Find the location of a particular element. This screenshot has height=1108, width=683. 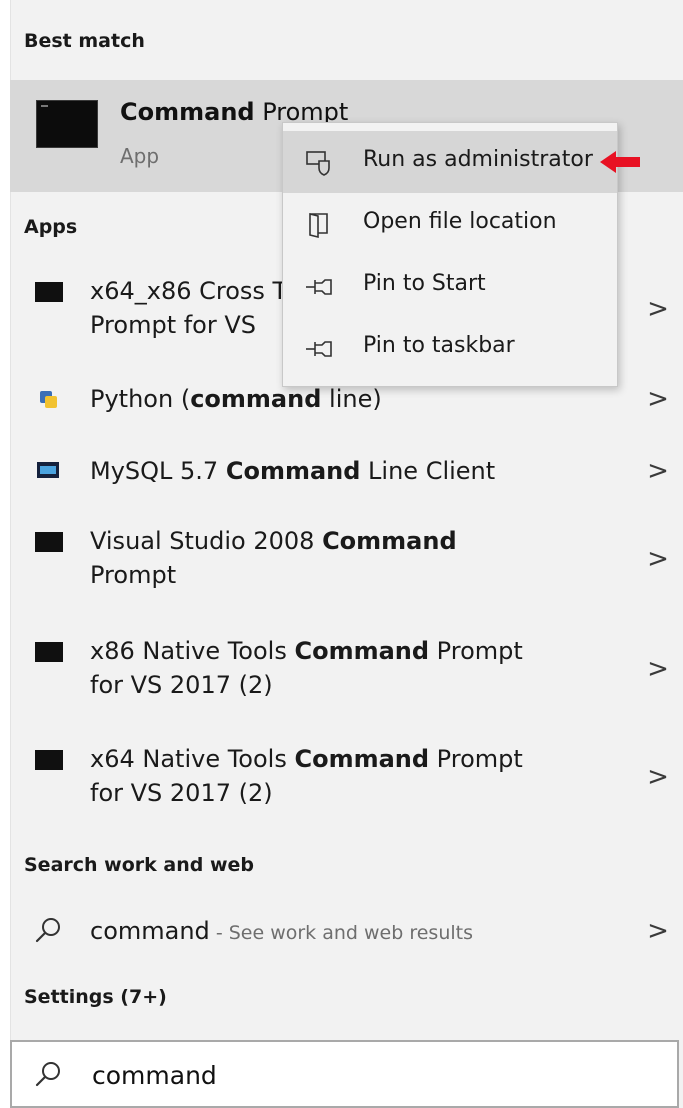

shield-icon is located at coordinates (318, 163).